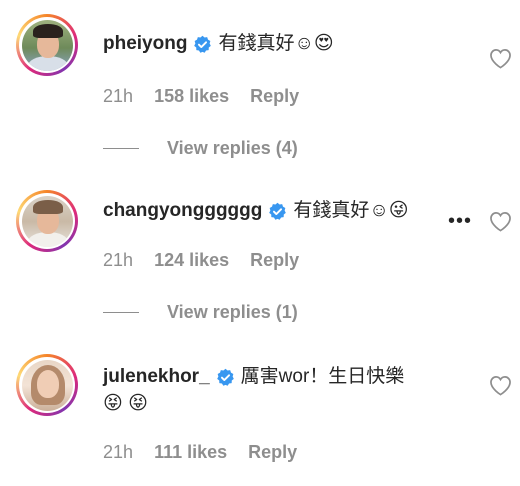  Describe the element at coordinates (322, 376) in the screenshot. I see `comment-text: 厲害wor！生日快樂` at that location.